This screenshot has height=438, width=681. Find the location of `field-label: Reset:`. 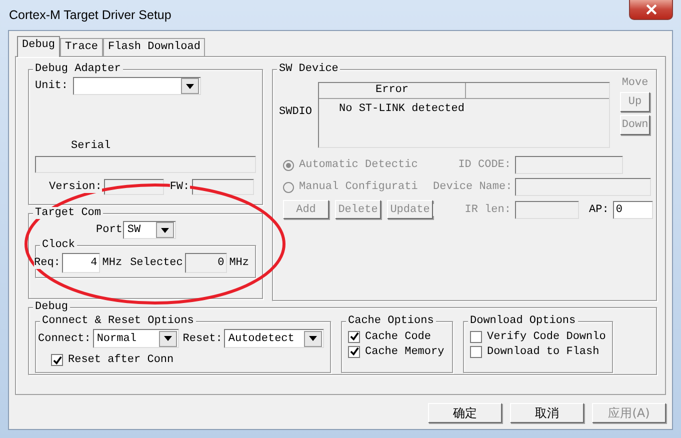

field-label: Reset: is located at coordinates (202, 338).